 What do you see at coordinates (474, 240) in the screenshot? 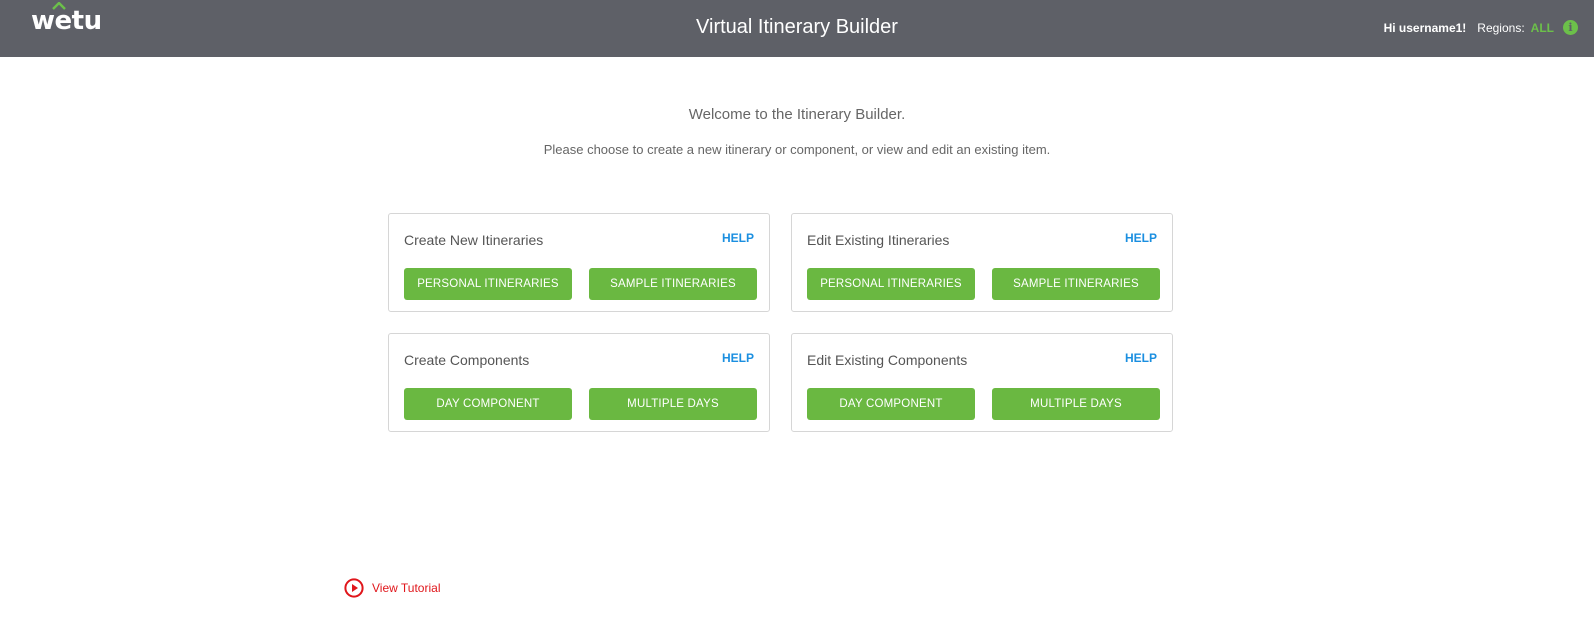
I see `card-title: Create New Itineraries` at bounding box center [474, 240].